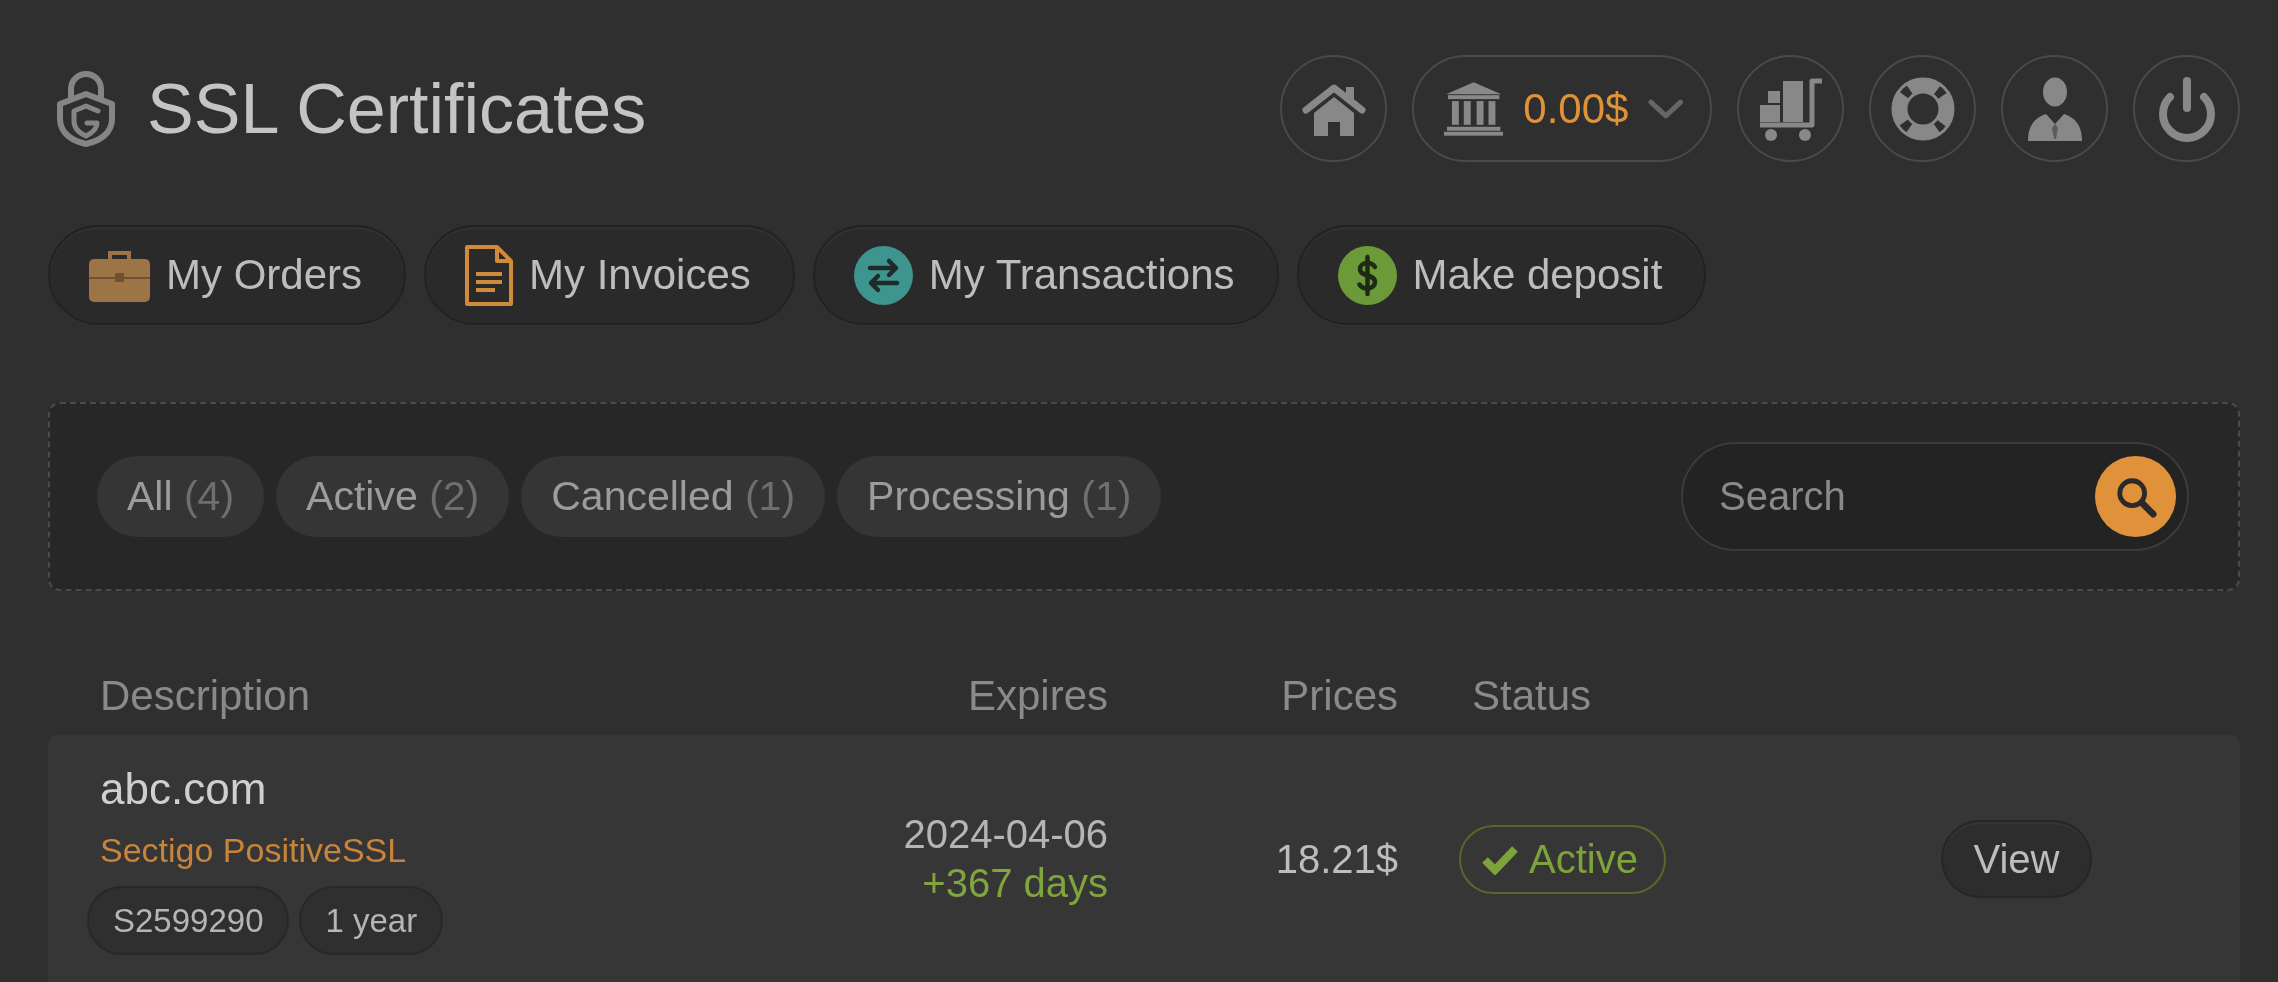  Describe the element at coordinates (673, 496) in the screenshot. I see `filter-chip: Cancelled (1)` at that location.